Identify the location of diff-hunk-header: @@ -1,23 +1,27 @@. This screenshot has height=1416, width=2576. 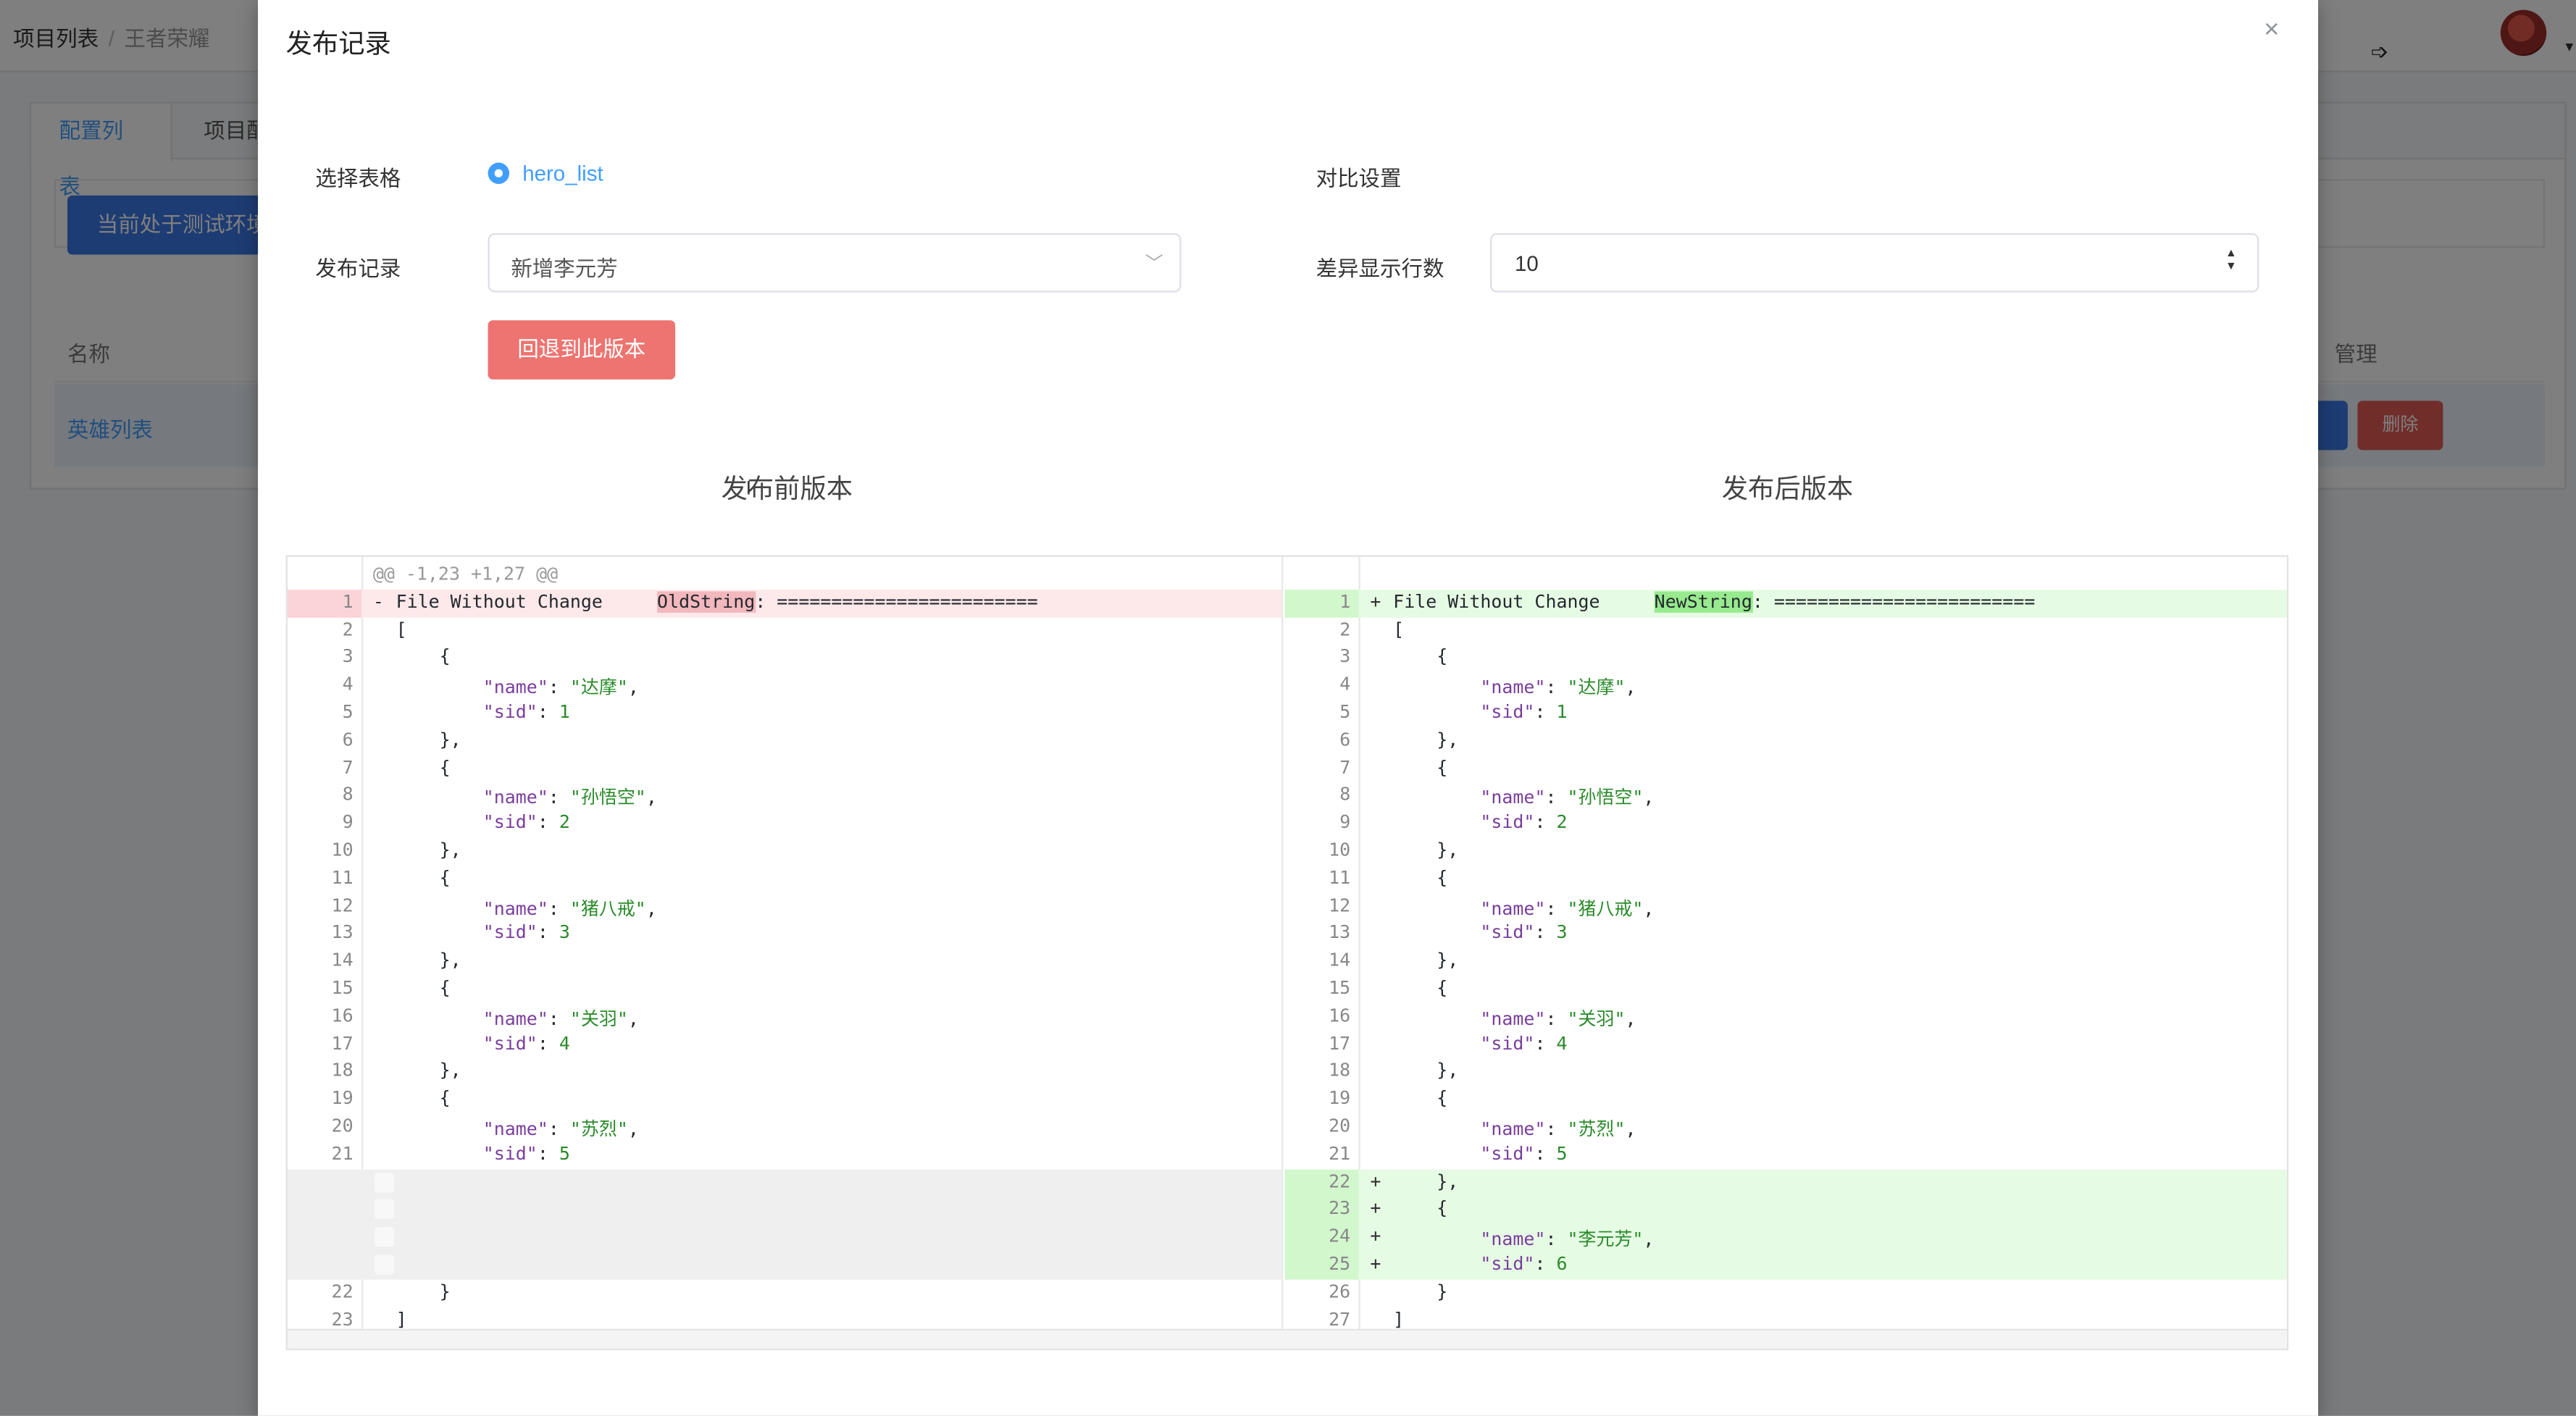
(784, 576).